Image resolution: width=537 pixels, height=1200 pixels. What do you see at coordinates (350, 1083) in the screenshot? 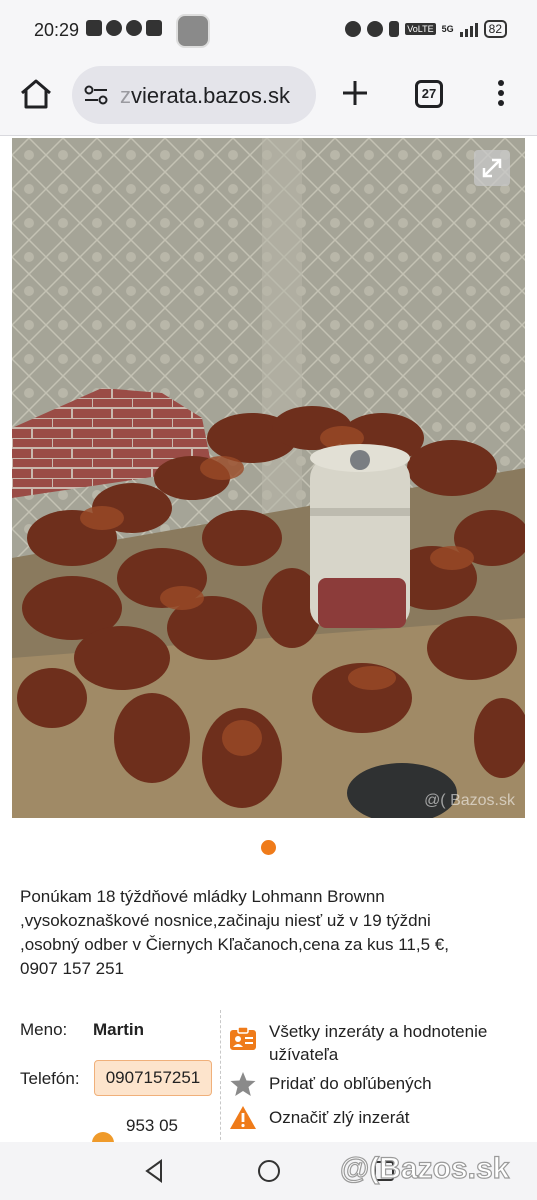
I see `add-favorite-label: Pridať do obľúbených` at bounding box center [350, 1083].